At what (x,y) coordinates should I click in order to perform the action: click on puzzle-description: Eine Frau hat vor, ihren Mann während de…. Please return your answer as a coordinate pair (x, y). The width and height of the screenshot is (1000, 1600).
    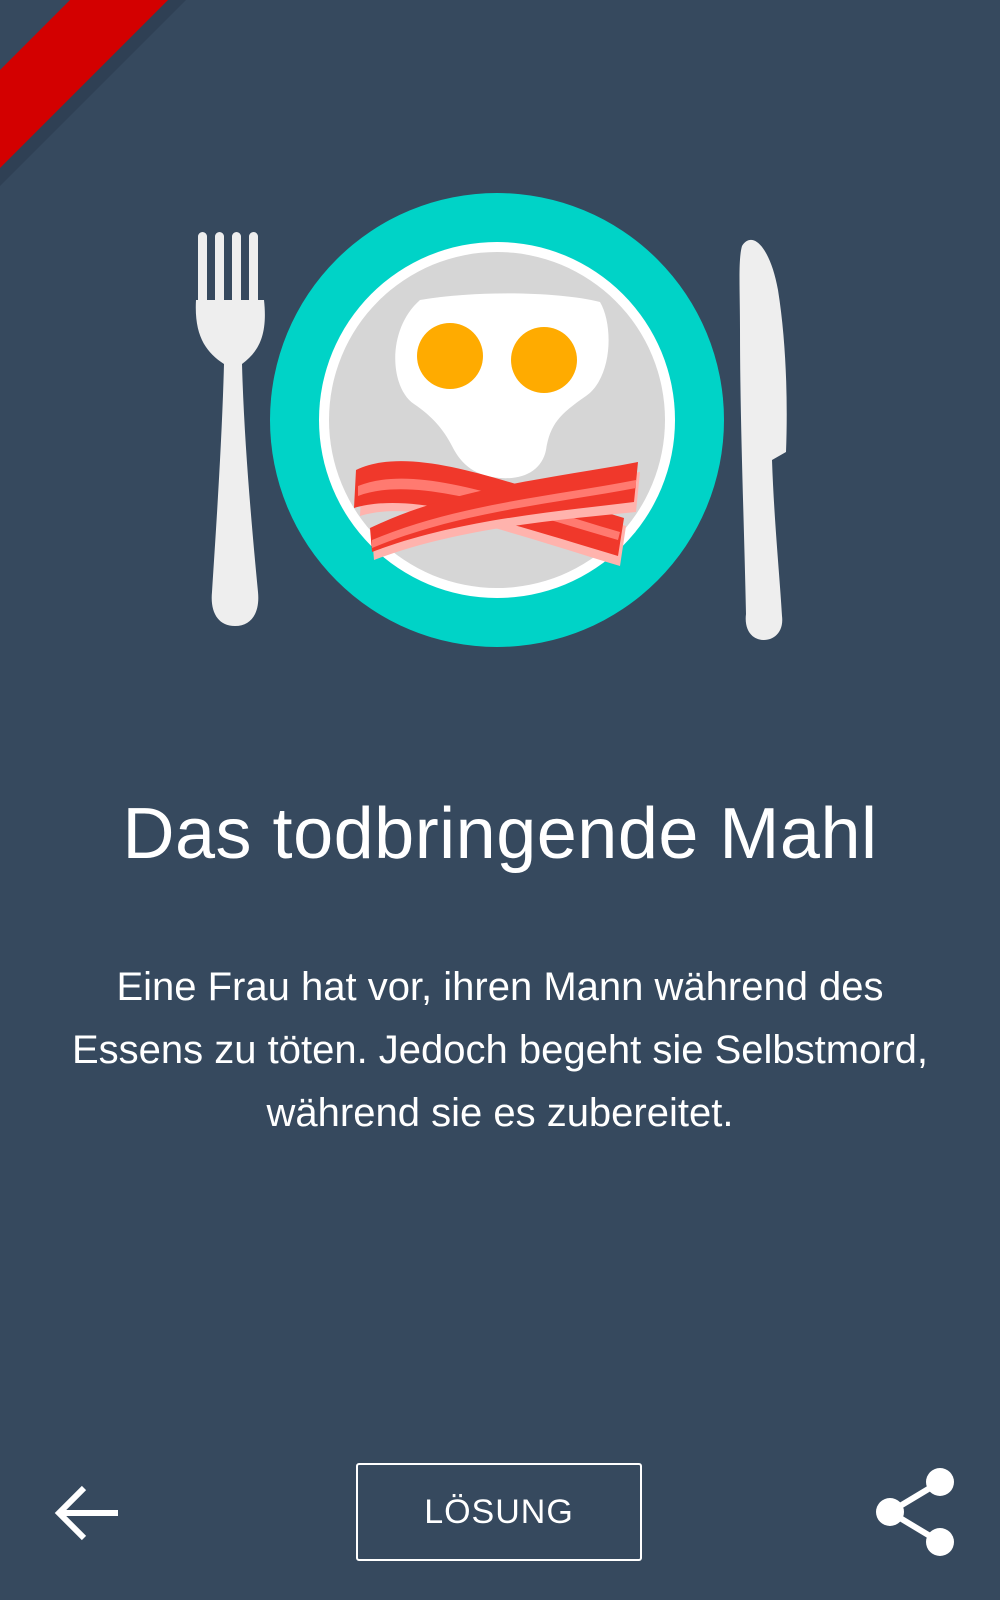
    Looking at the image, I should click on (500, 1050).